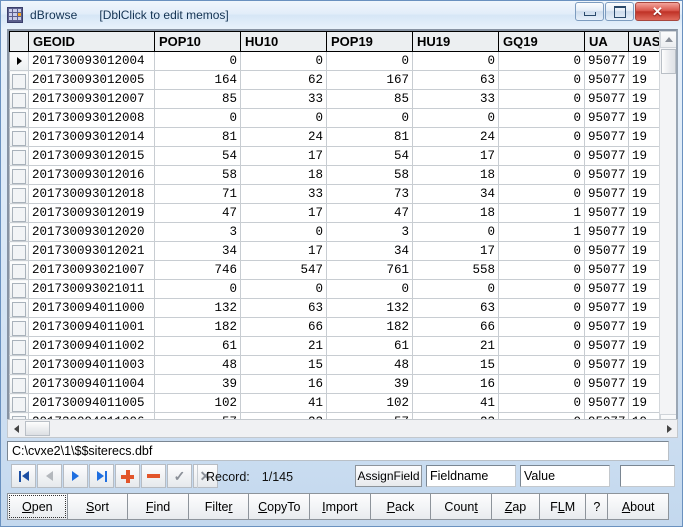  What do you see at coordinates (91, 384) in the screenshot?
I see `cell-geoid: 201730094011004` at bounding box center [91, 384].